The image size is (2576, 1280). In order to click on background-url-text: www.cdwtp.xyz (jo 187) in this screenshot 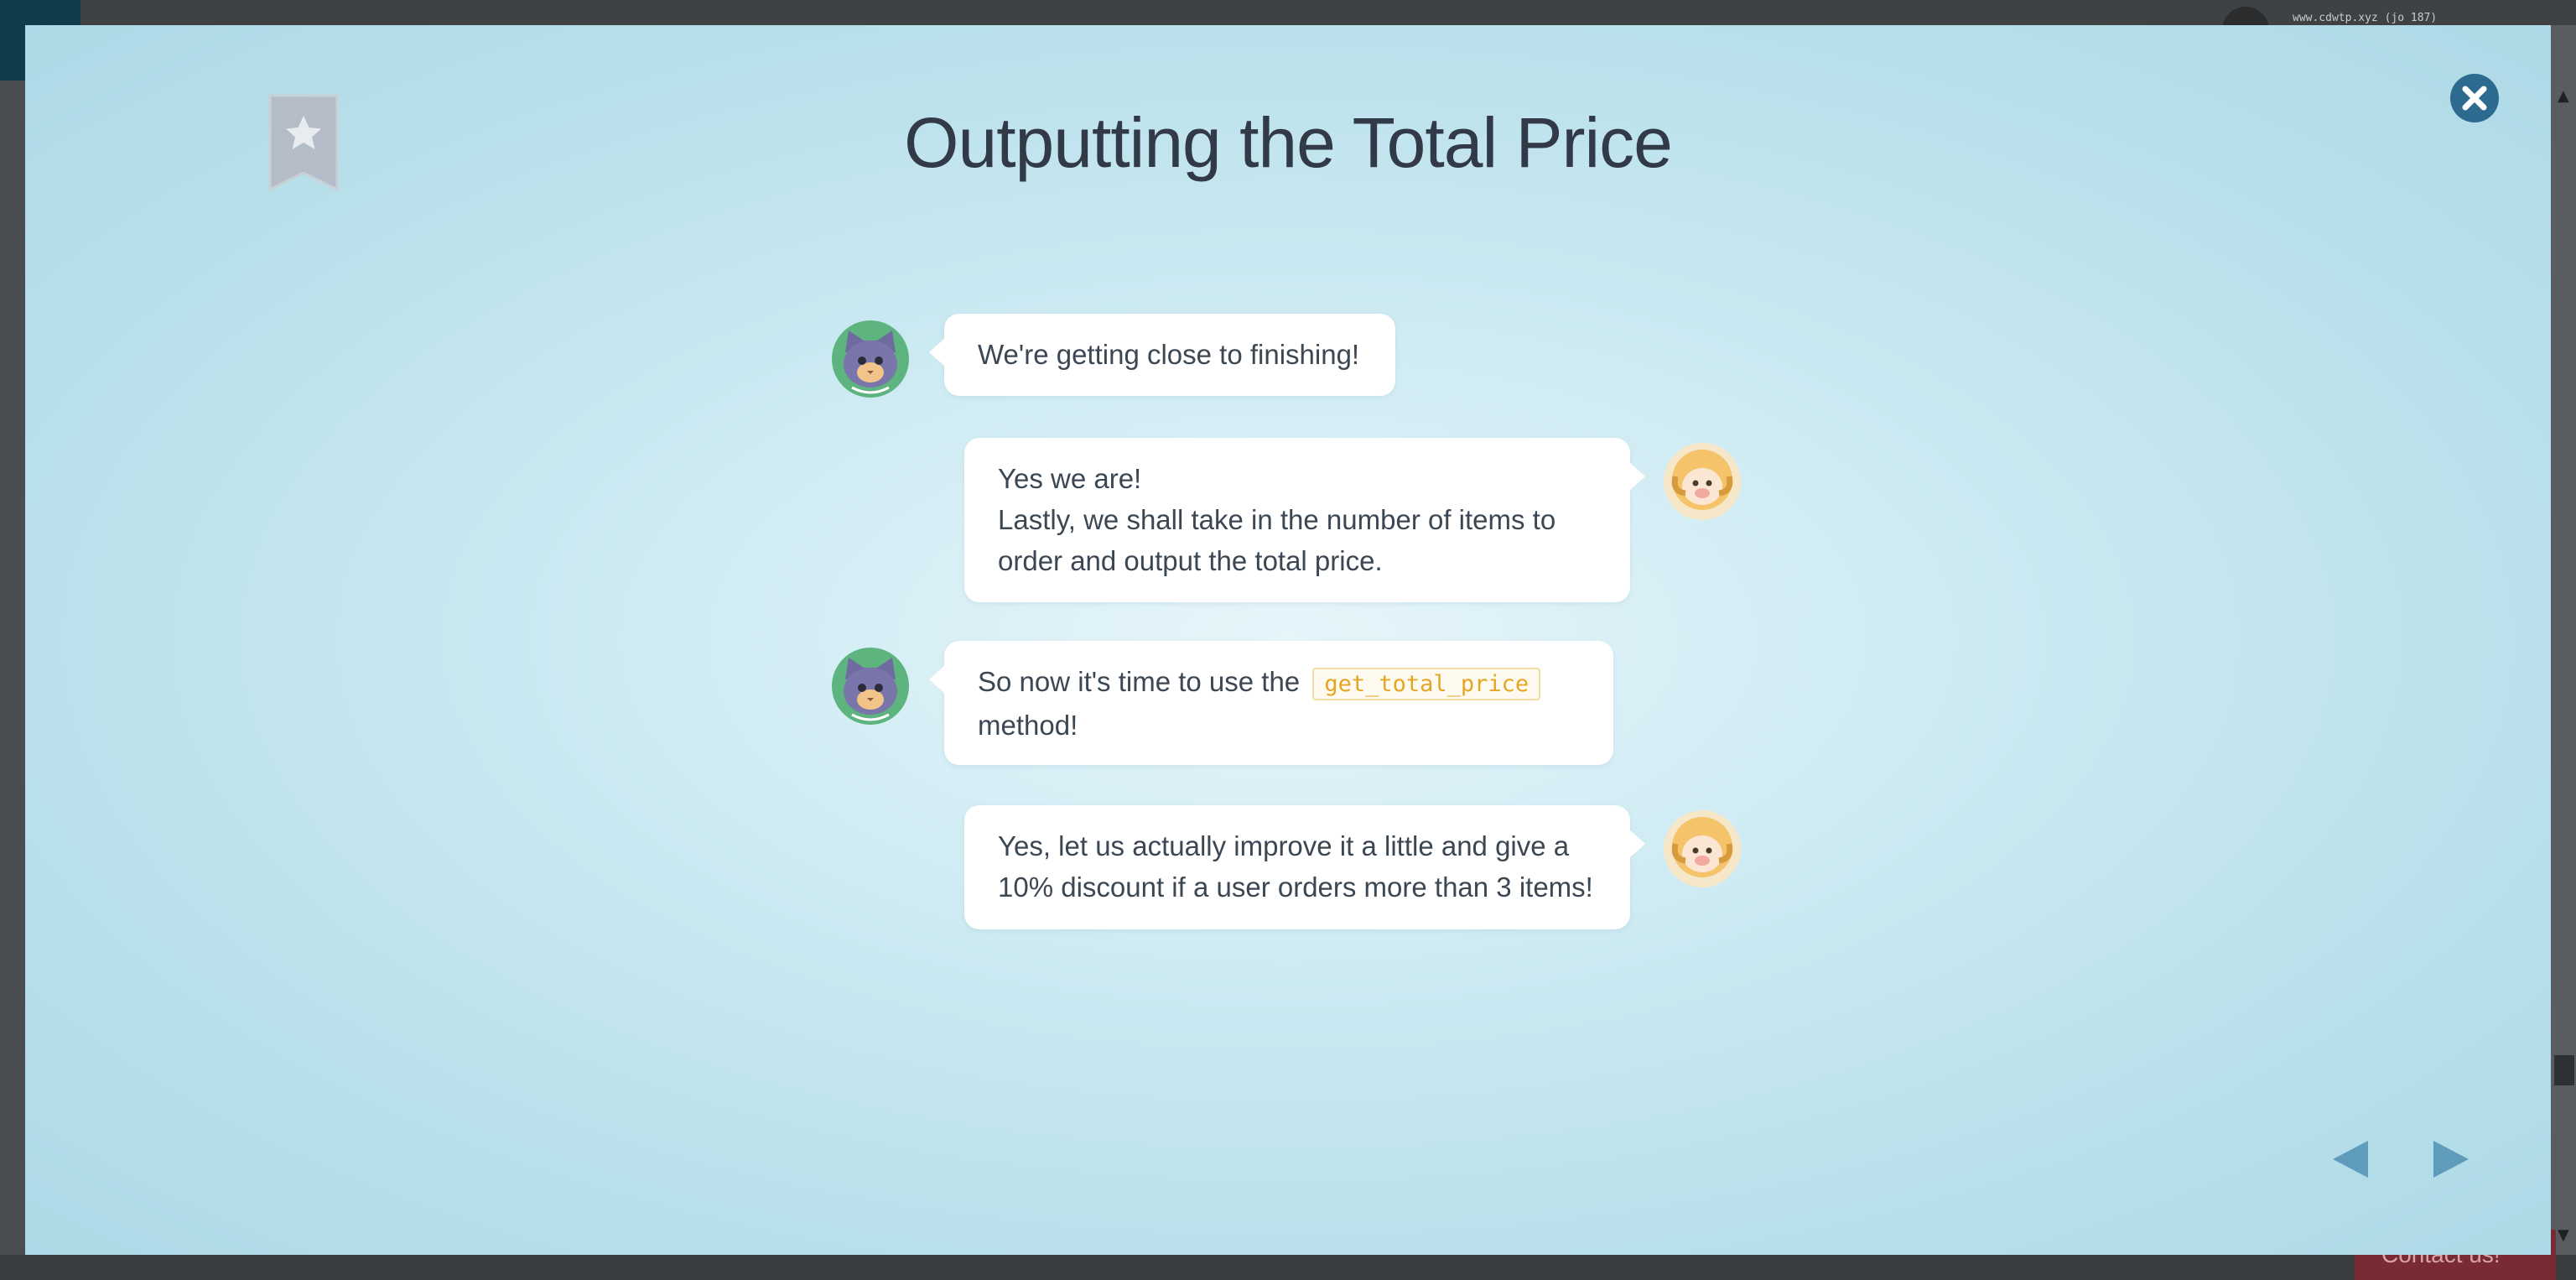, I will do `click(2365, 18)`.